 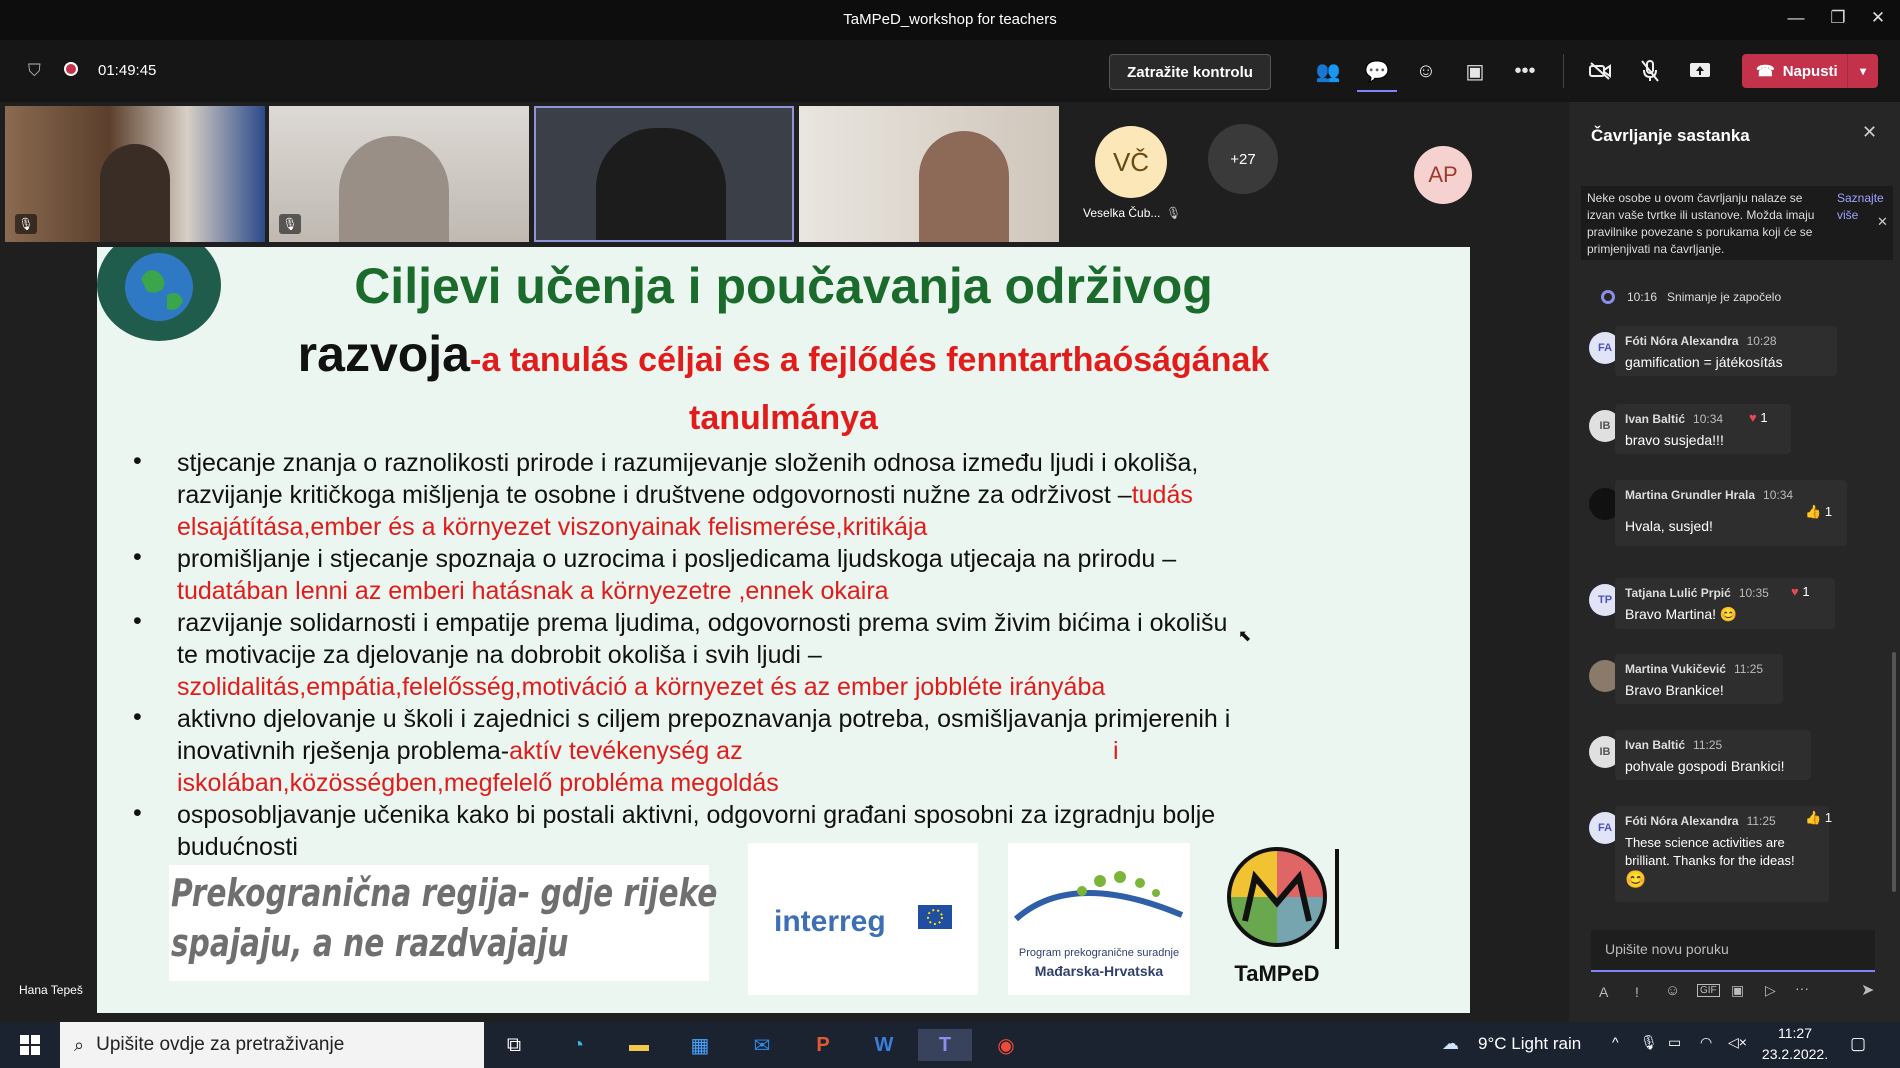 What do you see at coordinates (1099, 953) in the screenshot?
I see `program-name: Program prekogranične suradnje` at bounding box center [1099, 953].